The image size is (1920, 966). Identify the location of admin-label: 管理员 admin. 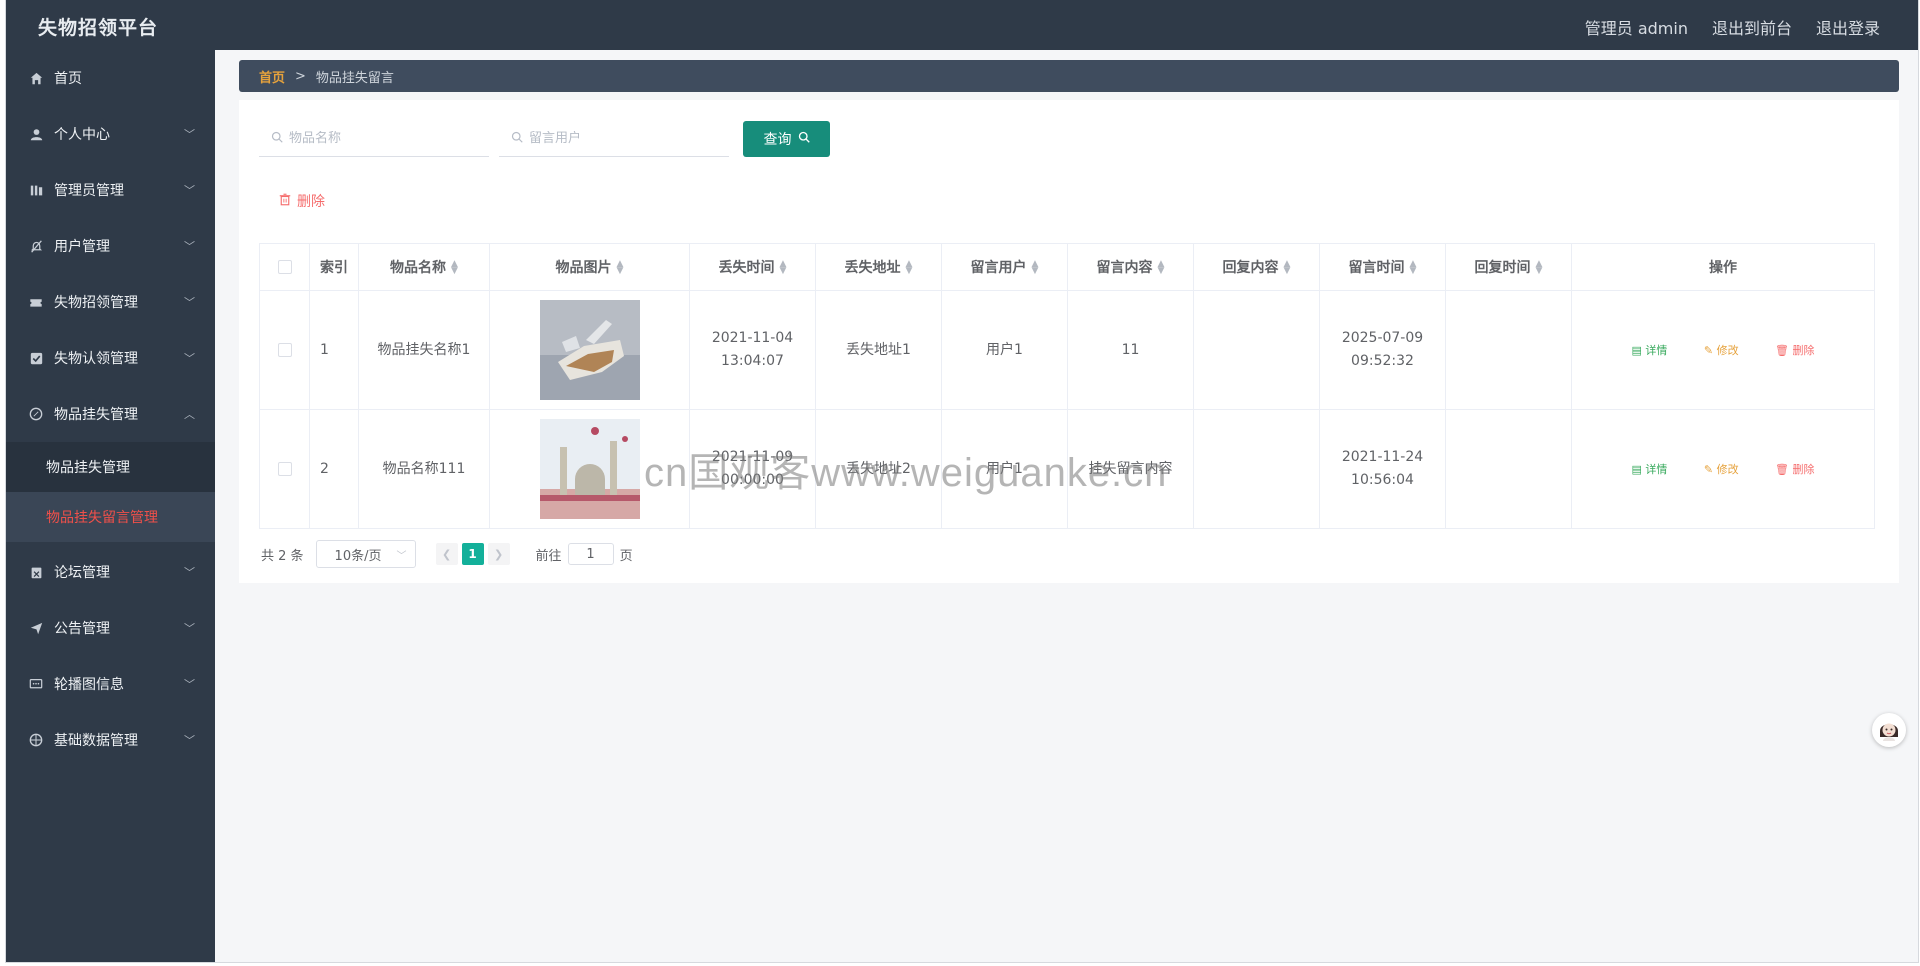
(1636, 27).